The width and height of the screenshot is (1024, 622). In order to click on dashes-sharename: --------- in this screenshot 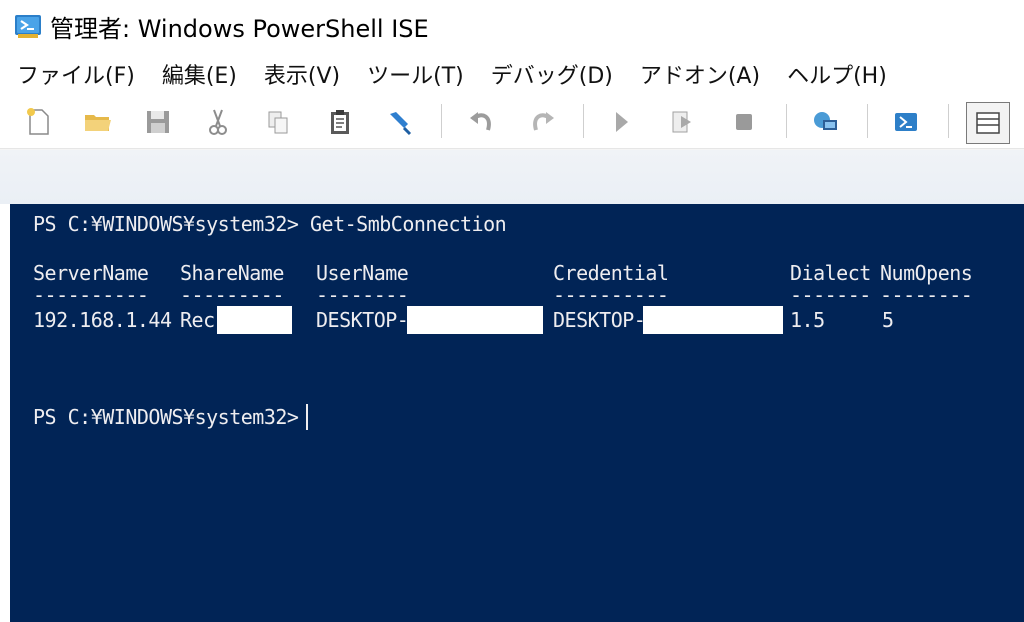, I will do `click(232, 295)`.